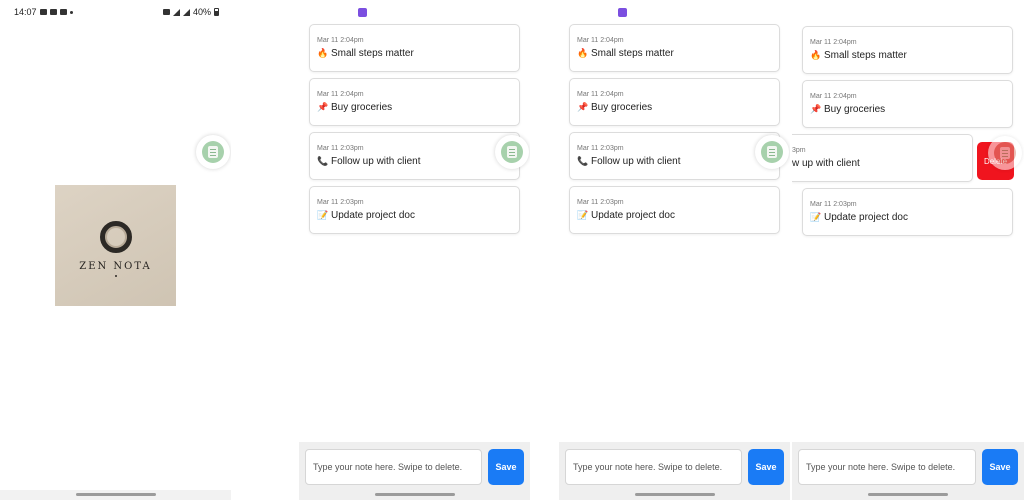 This screenshot has height=500, width=1024. What do you see at coordinates (63, 12) in the screenshot?
I see `notification-icon` at bounding box center [63, 12].